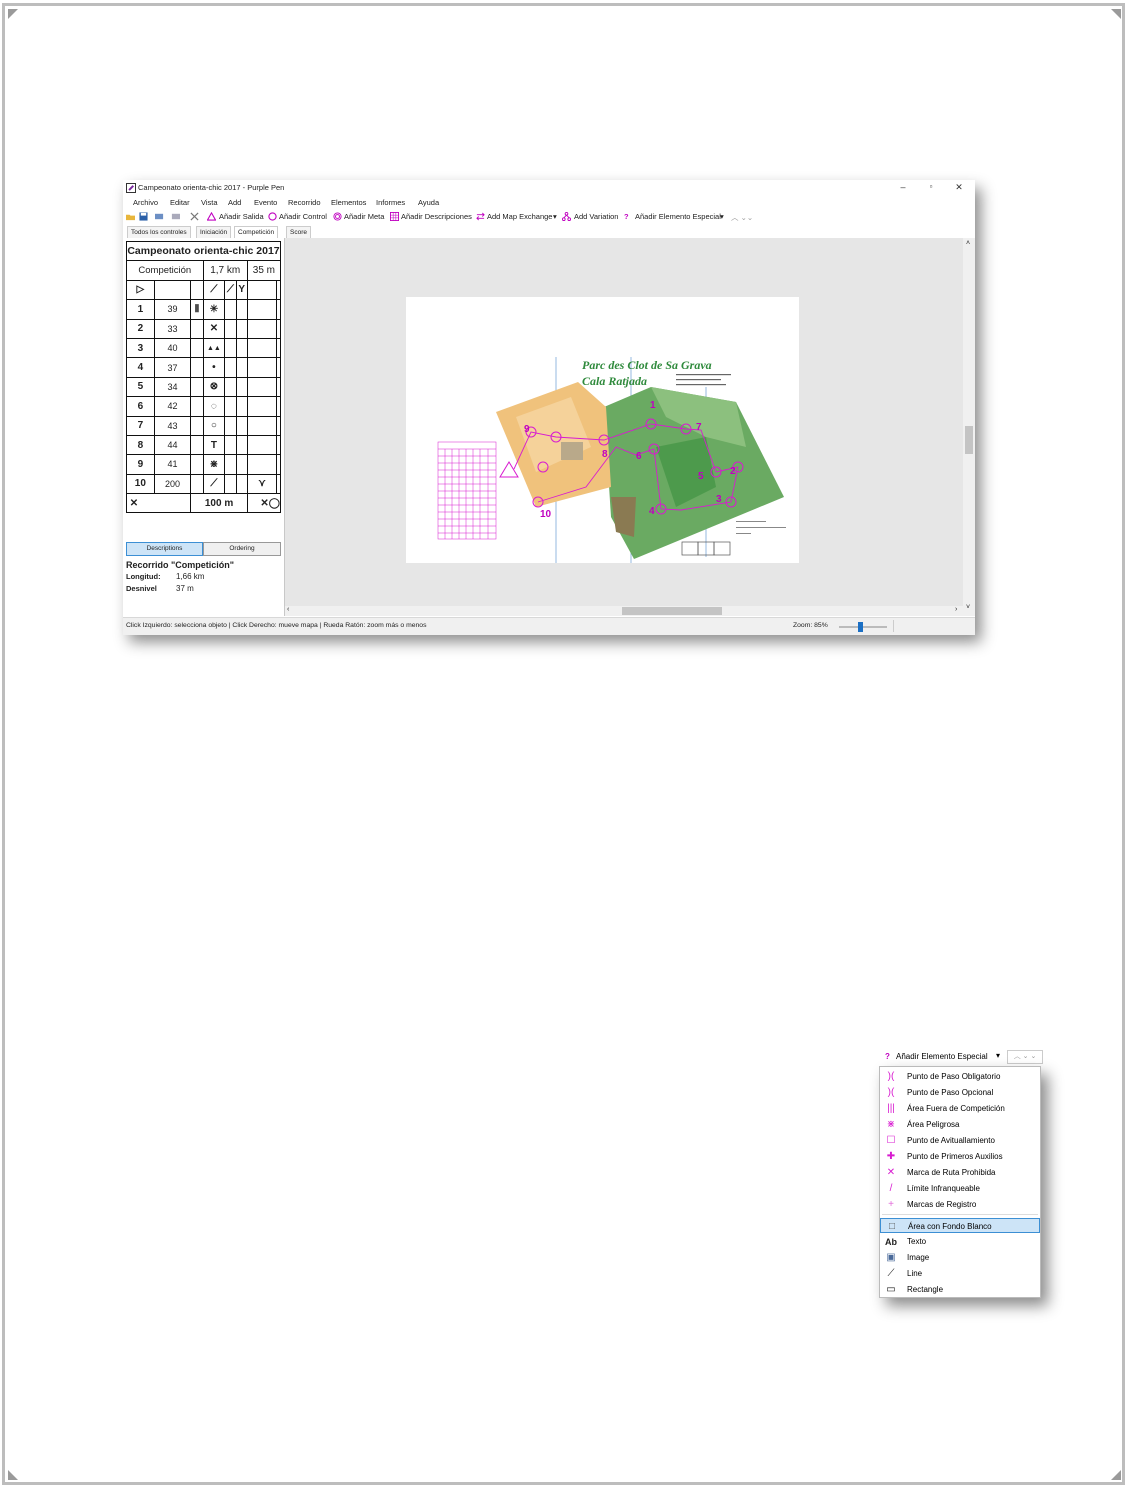 This screenshot has width=1129, height=1489. What do you see at coordinates (639, 456) in the screenshot?
I see `map-control-number: 6` at bounding box center [639, 456].